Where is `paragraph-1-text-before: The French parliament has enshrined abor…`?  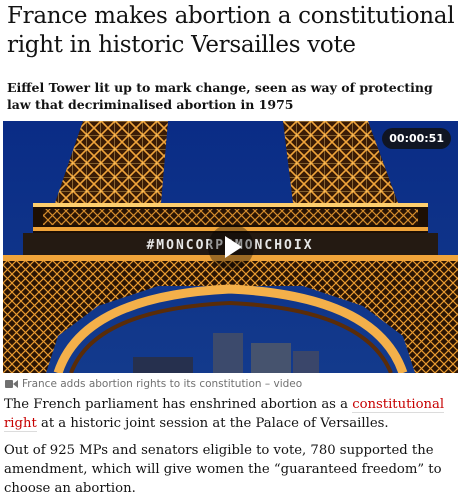
paragraph-1-text-before: The French parliament has enshrined abor… is located at coordinates (178, 404).